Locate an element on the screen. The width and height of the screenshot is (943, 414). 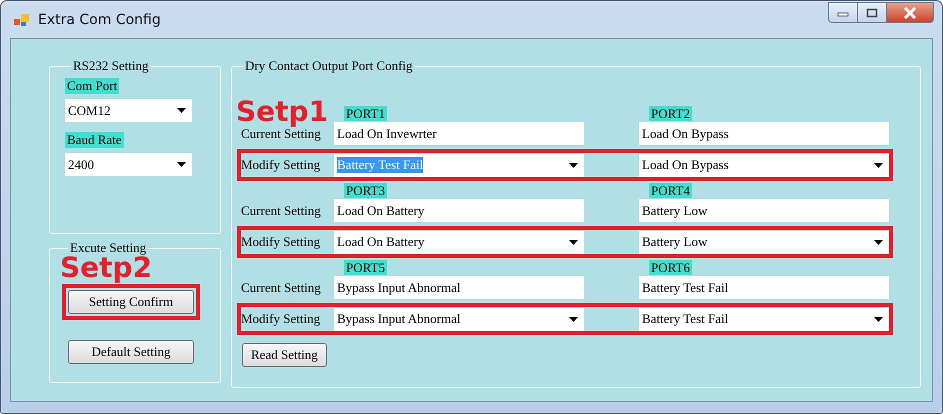
text-field: Load On Battery is located at coordinates (459, 210).